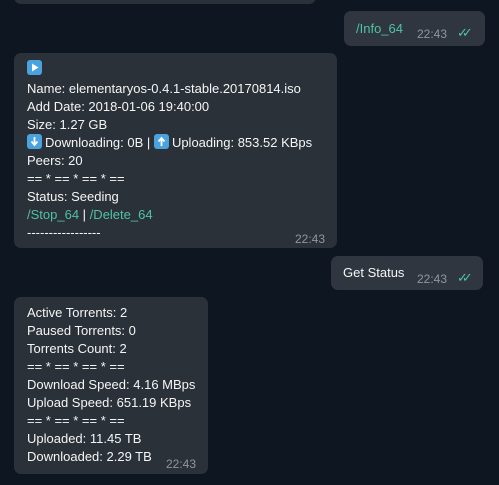 The width and height of the screenshot is (499, 485). What do you see at coordinates (55, 160) in the screenshot?
I see `peers-count: Peers: 20` at bounding box center [55, 160].